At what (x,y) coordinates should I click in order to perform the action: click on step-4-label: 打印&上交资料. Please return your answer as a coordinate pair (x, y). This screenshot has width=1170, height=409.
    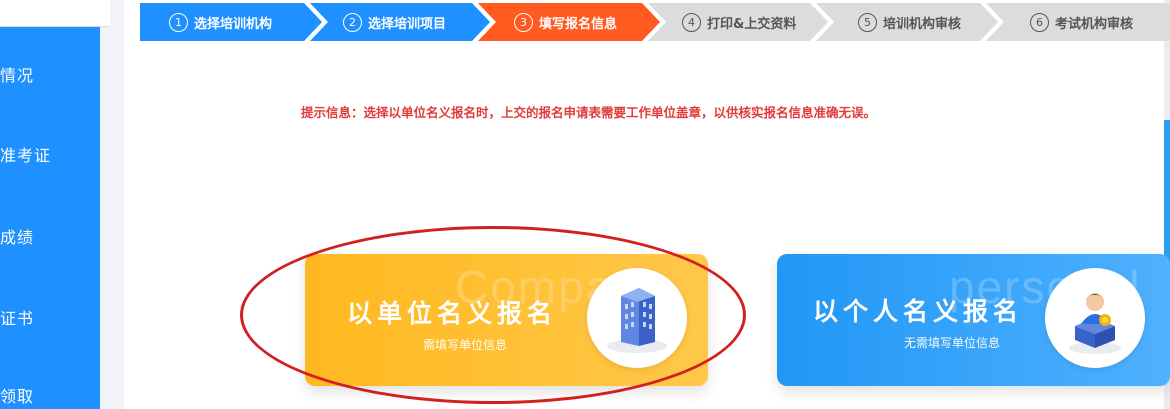
    Looking at the image, I should click on (752, 24).